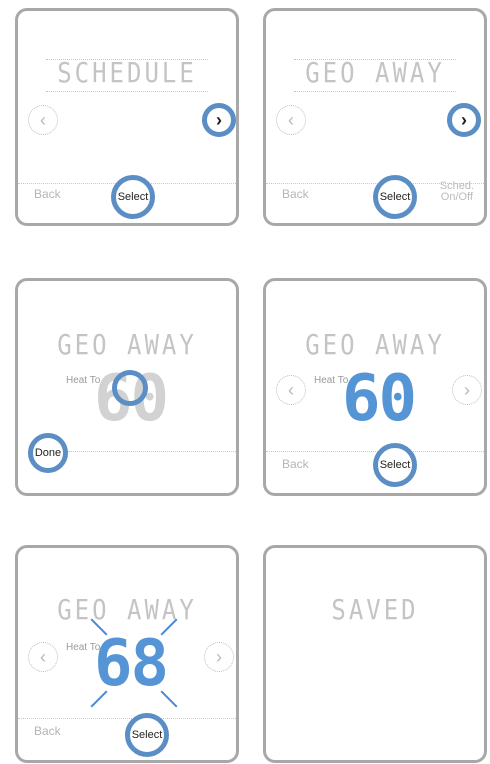 The height and width of the screenshot is (764, 490). What do you see at coordinates (375, 610) in the screenshot?
I see `saved-message: SAVED` at bounding box center [375, 610].